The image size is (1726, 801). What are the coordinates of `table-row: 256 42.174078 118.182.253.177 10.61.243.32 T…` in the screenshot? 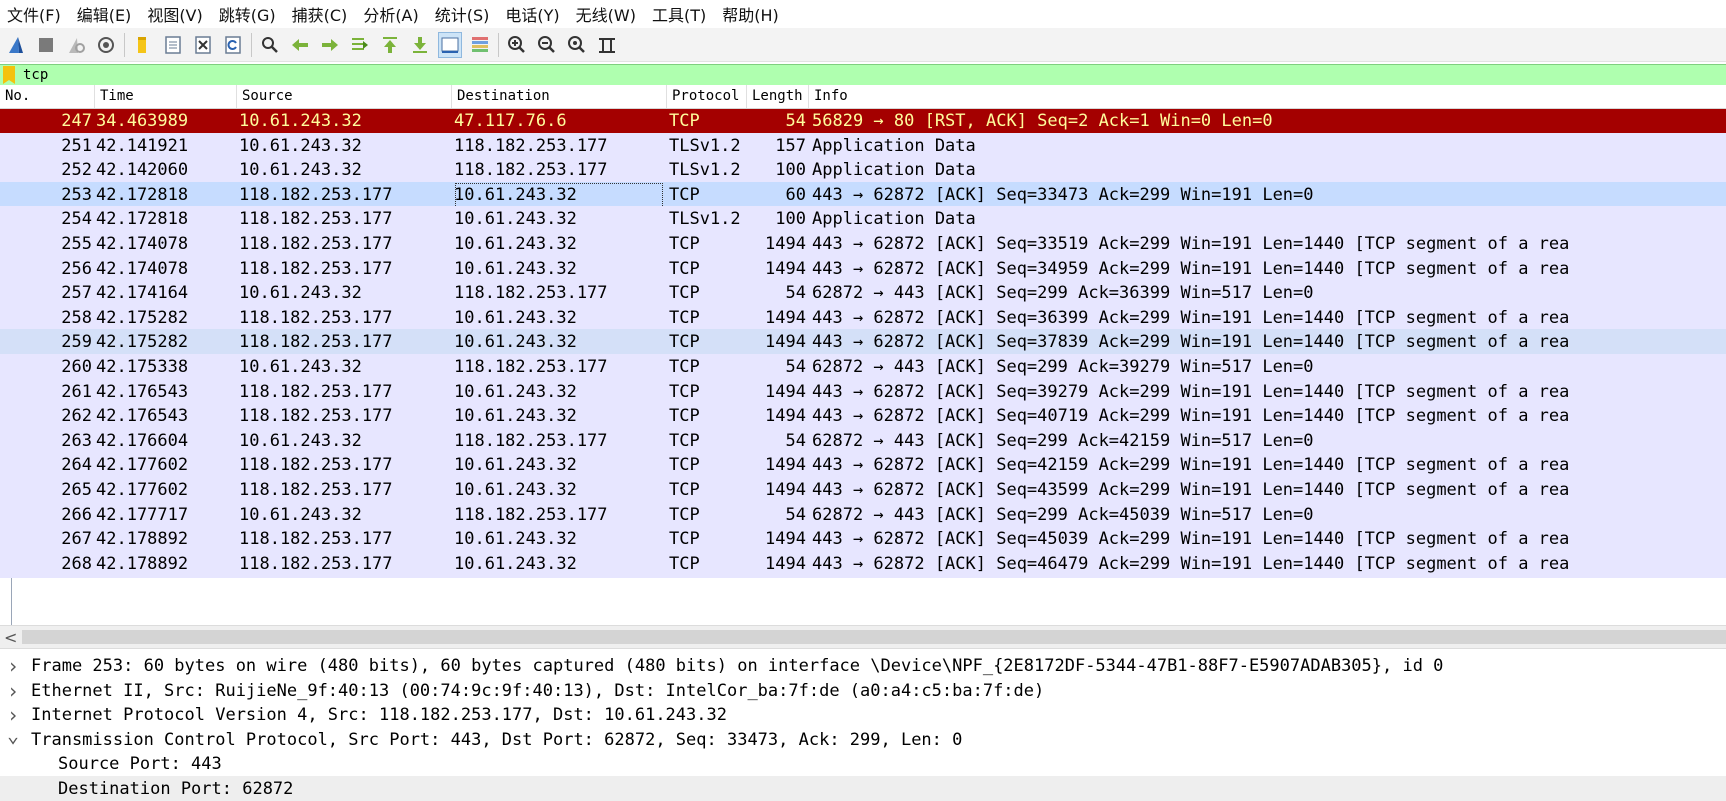 It's located at (863, 269).